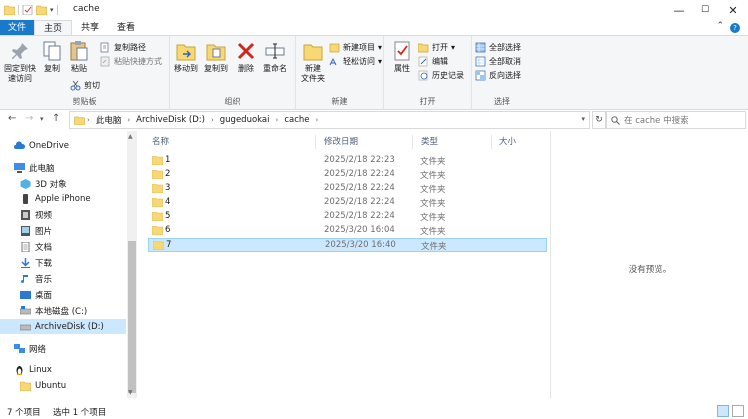  I want to click on nav-item-ubuntu: Ubuntu, so click(63, 385).